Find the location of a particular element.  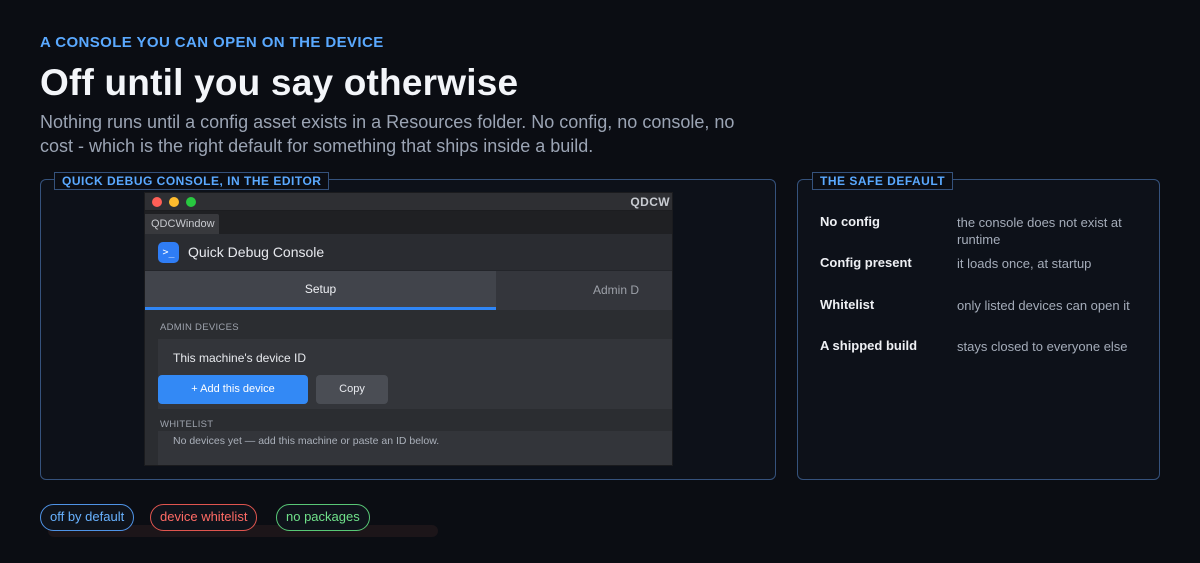

fact-key: No config is located at coordinates (850, 221).